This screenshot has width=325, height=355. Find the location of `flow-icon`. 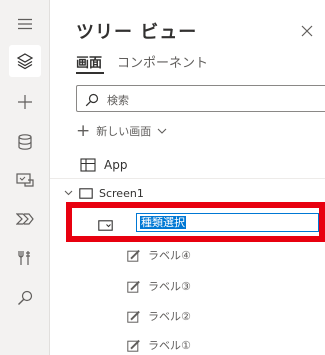

flow-icon is located at coordinates (25, 219).